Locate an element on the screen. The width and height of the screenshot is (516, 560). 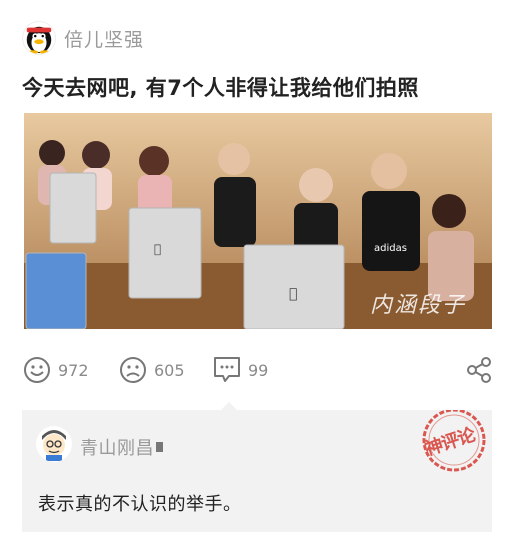
image-watermark: 内涵段子 is located at coordinates (417, 305).